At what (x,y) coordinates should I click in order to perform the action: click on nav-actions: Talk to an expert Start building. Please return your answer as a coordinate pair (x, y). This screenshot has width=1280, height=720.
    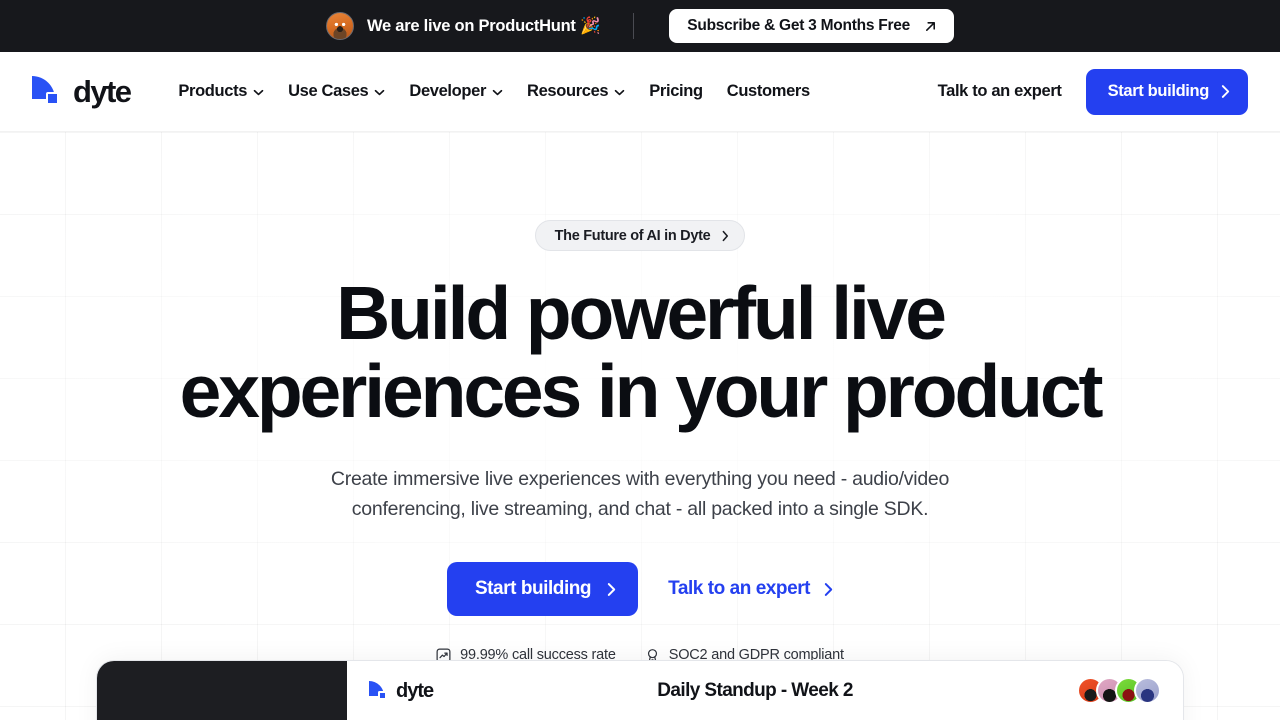
    Looking at the image, I should click on (1093, 91).